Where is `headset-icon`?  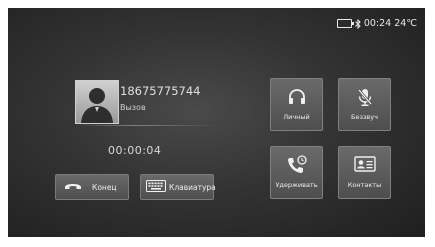
headset-icon is located at coordinates (296, 97).